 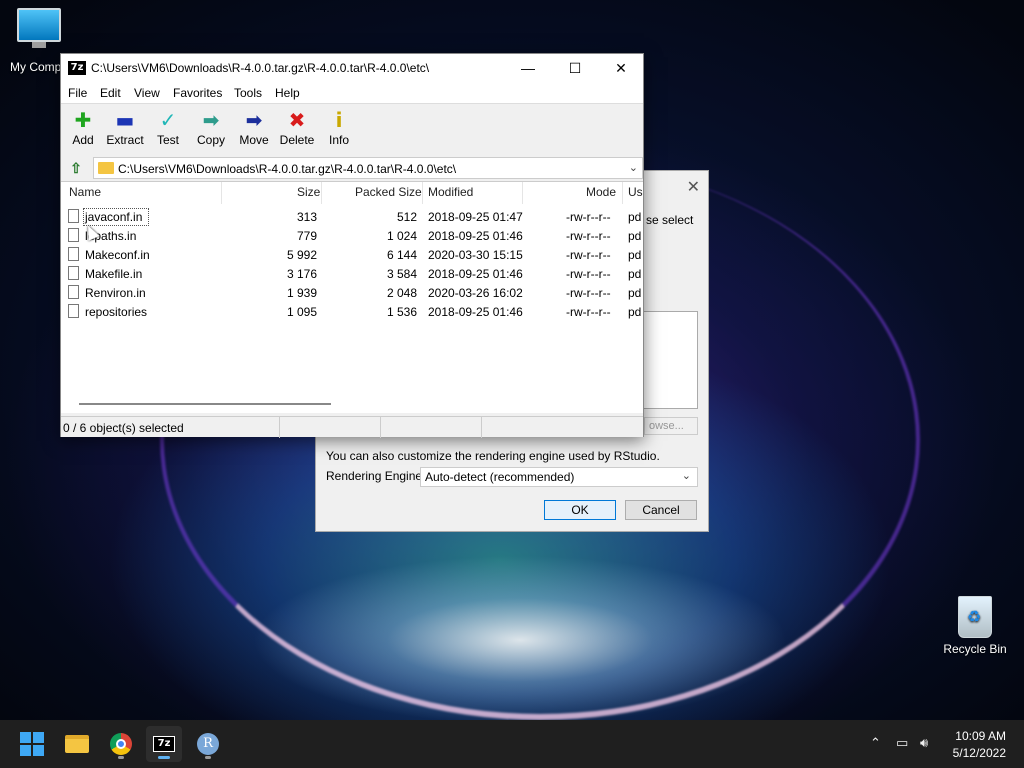 I want to click on move-button: ➡ Move, so click(x=254, y=127).